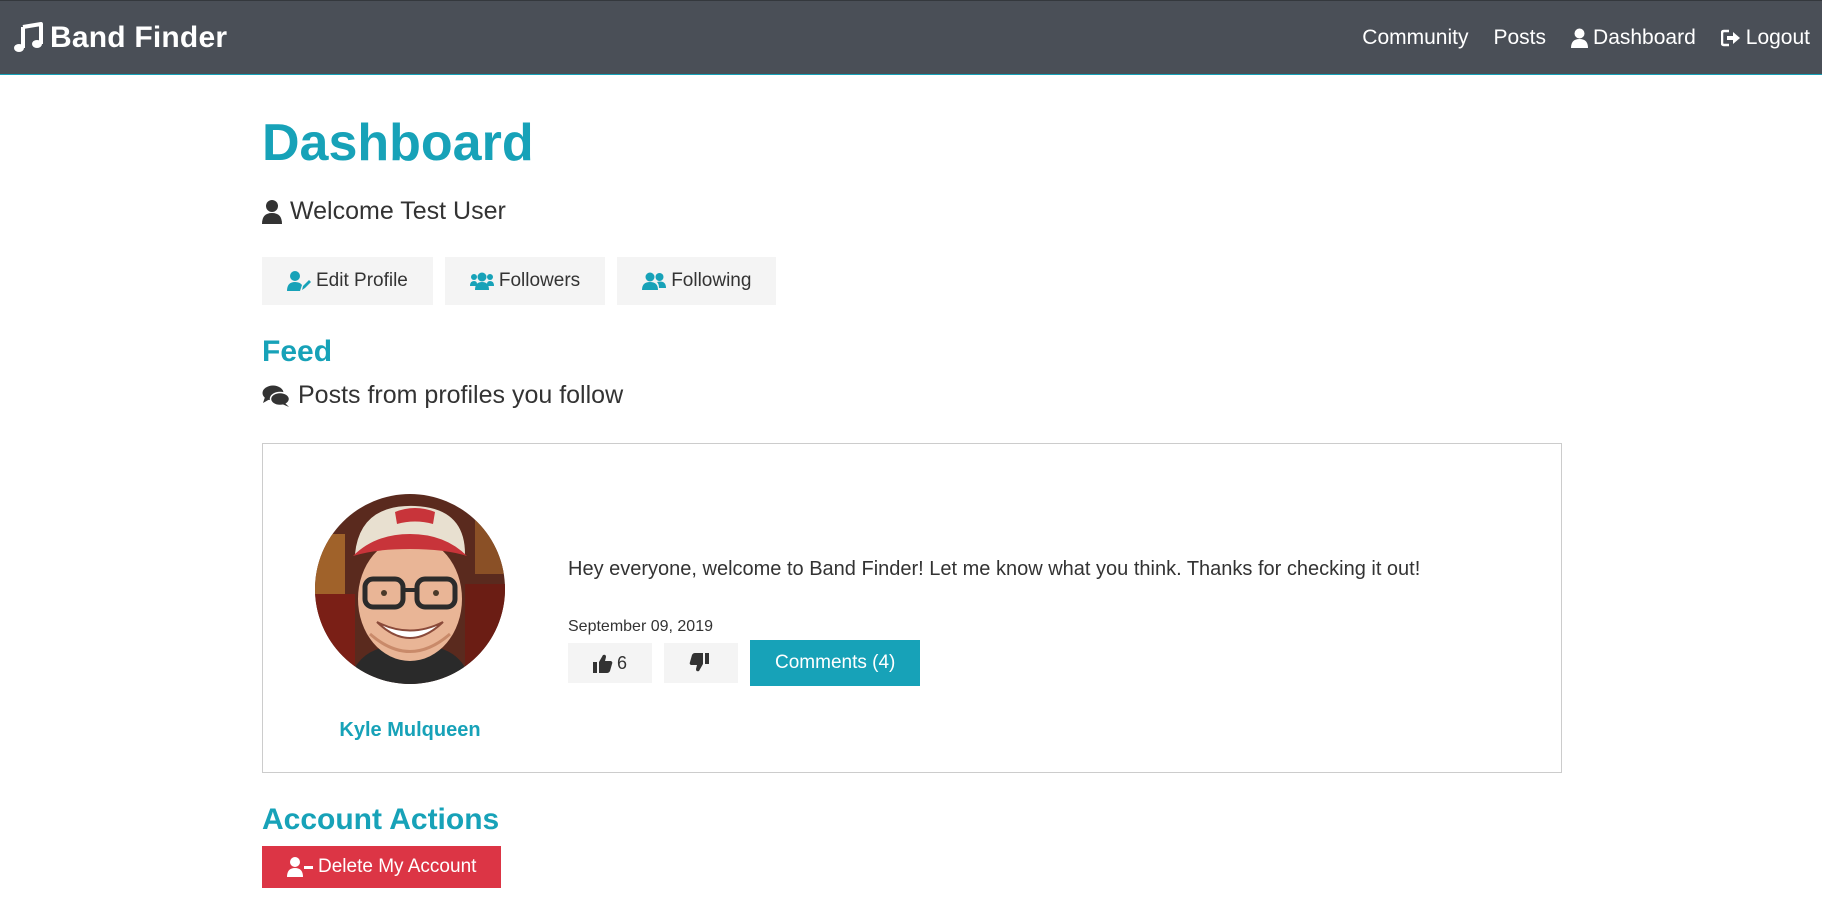  I want to click on feed-heading: Feed, so click(297, 351).